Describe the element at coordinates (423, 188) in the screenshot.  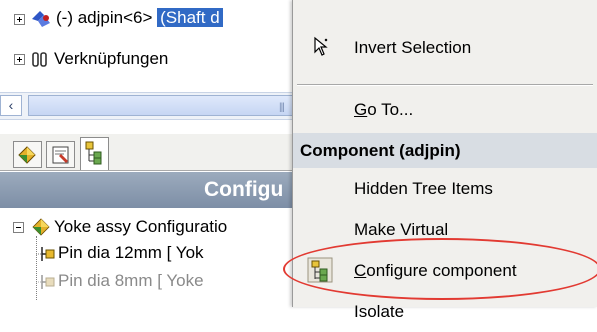
I see `menu-item-label: Hidden Tree Items` at that location.